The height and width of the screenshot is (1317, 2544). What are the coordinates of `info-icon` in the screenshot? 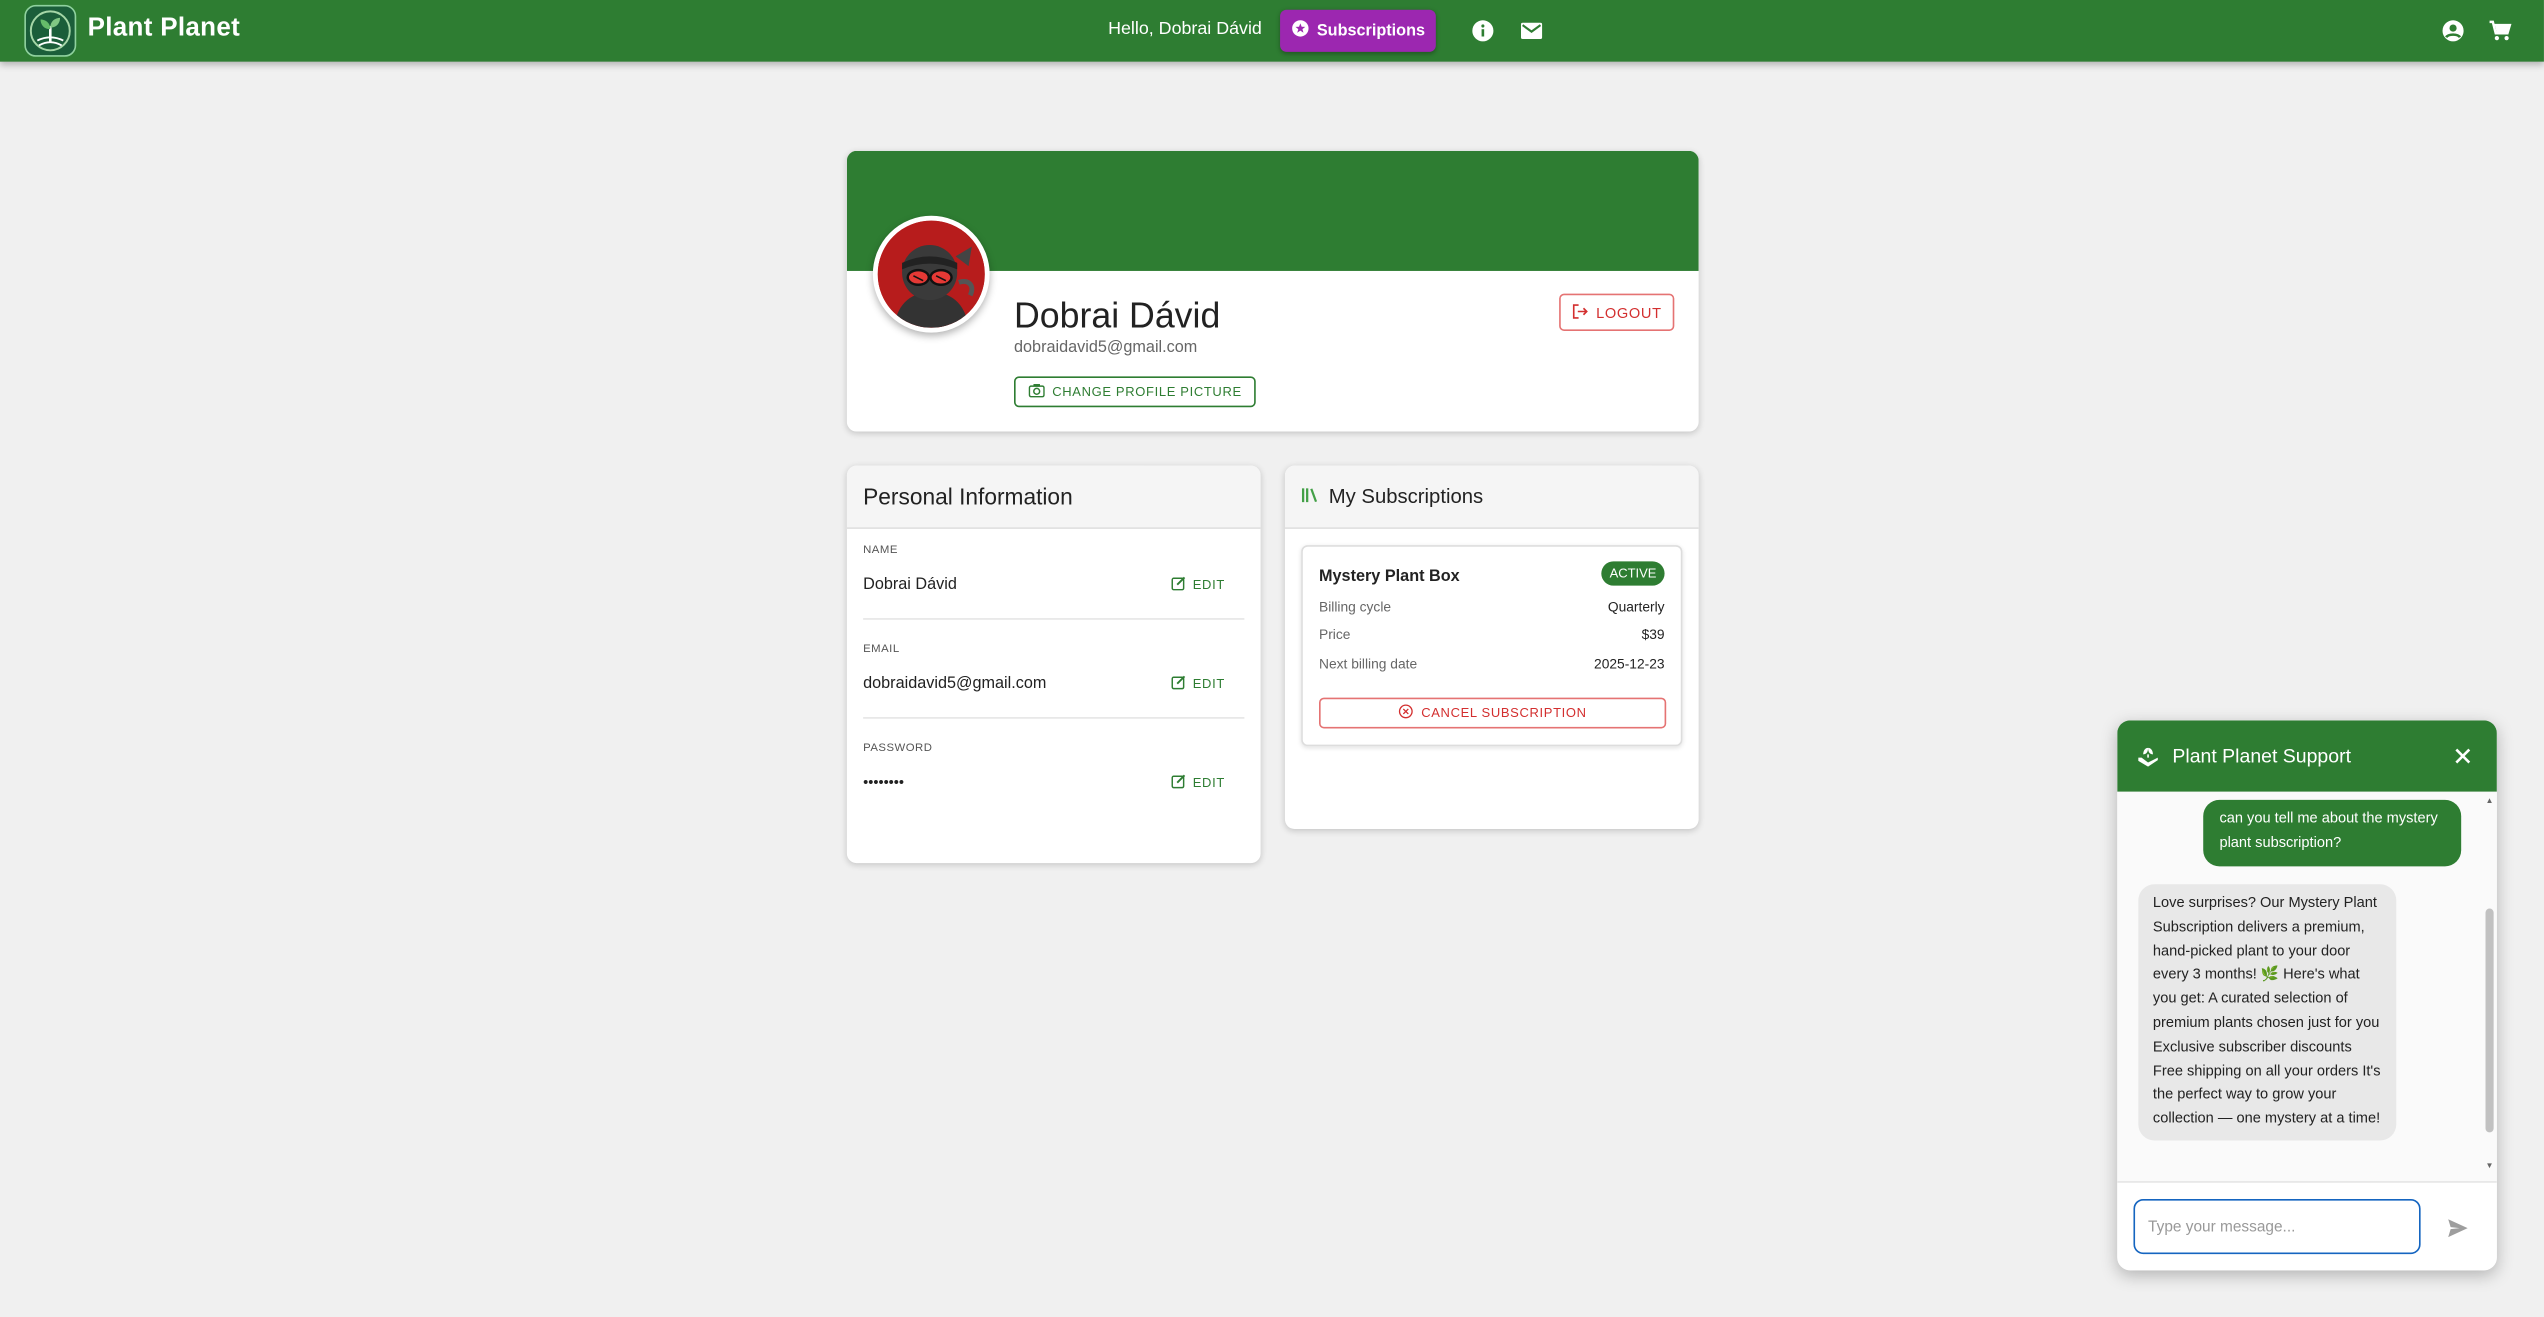 It's located at (1483, 31).